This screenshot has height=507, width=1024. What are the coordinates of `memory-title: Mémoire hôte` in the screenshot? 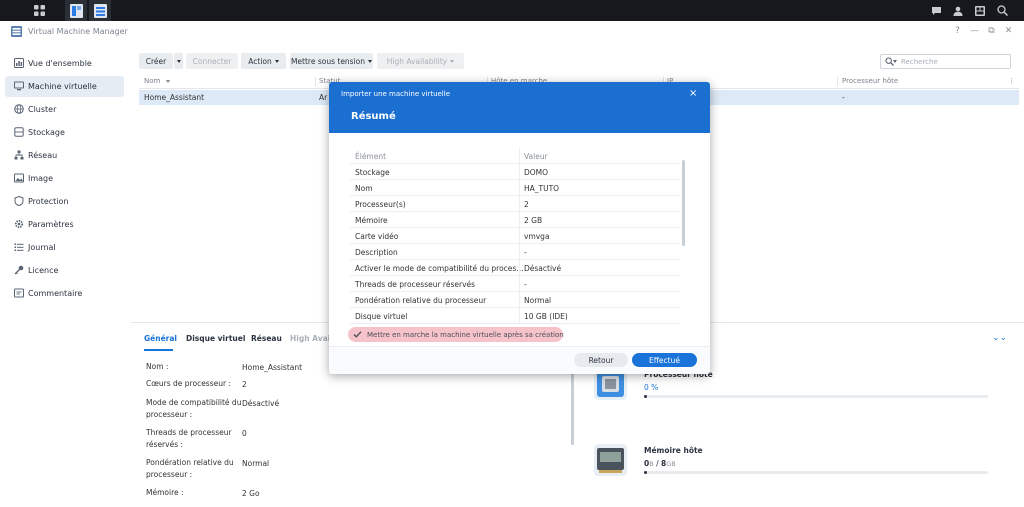 It's located at (673, 450).